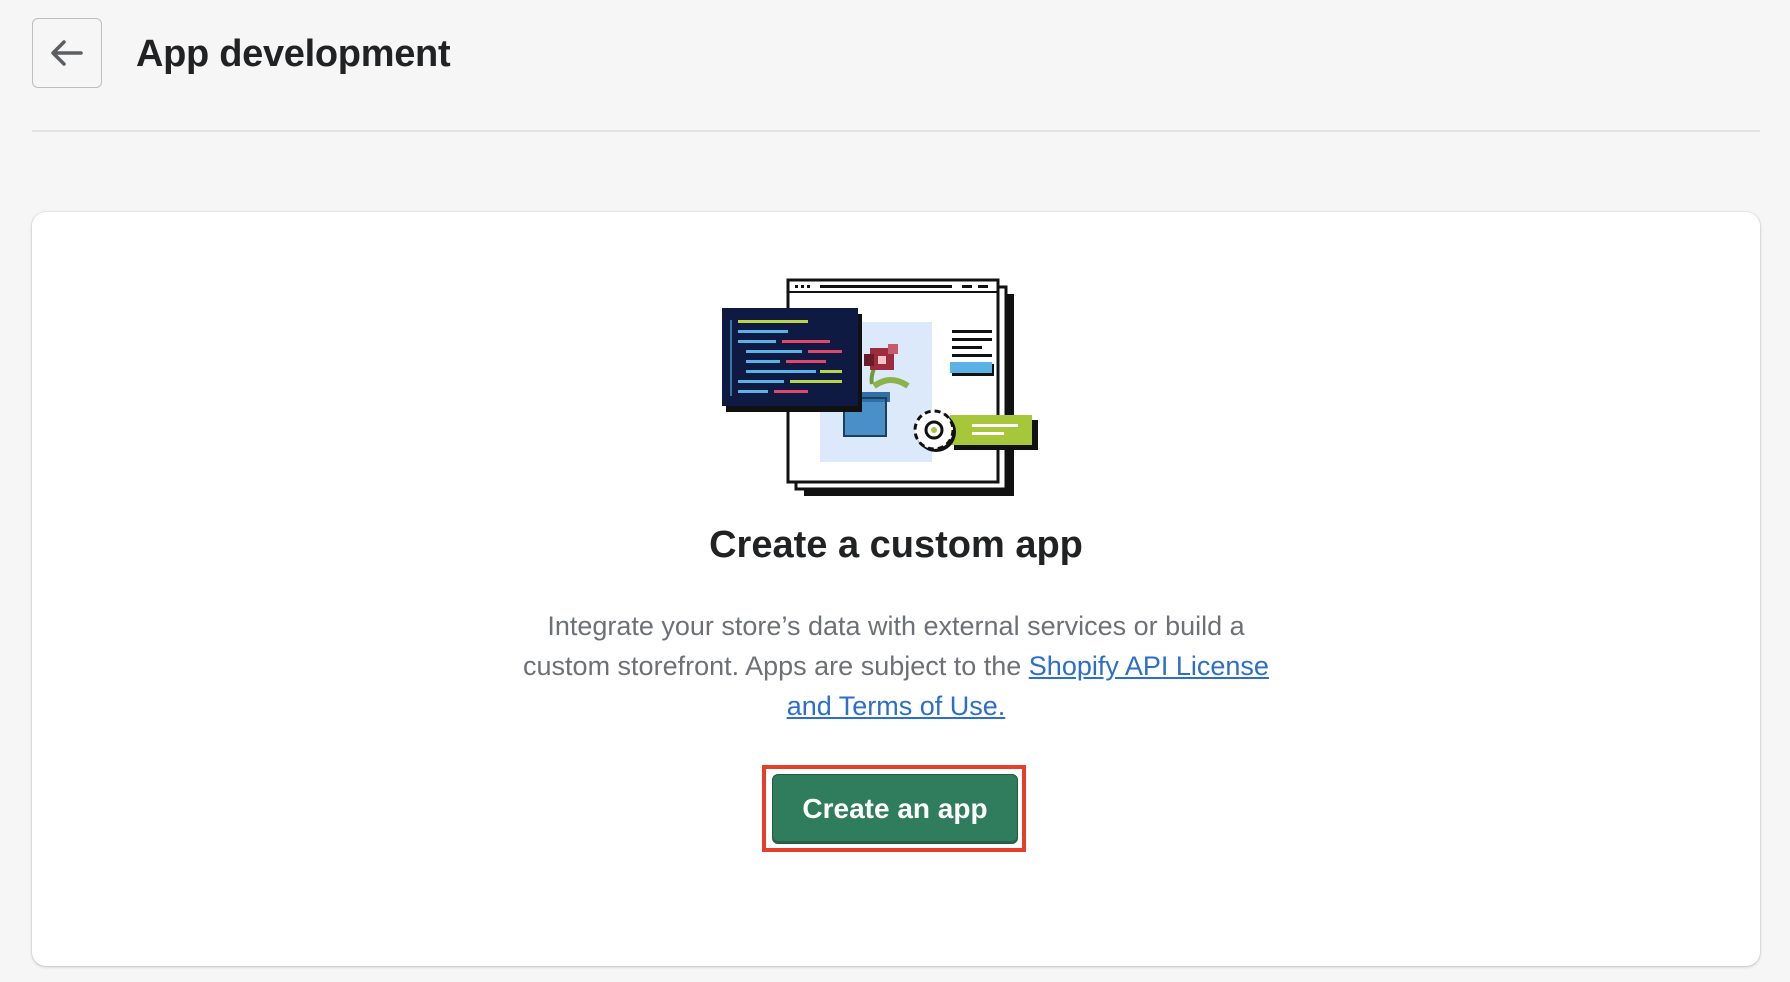  Describe the element at coordinates (880, 387) in the screenshot. I see `custom-app-illustration` at that location.